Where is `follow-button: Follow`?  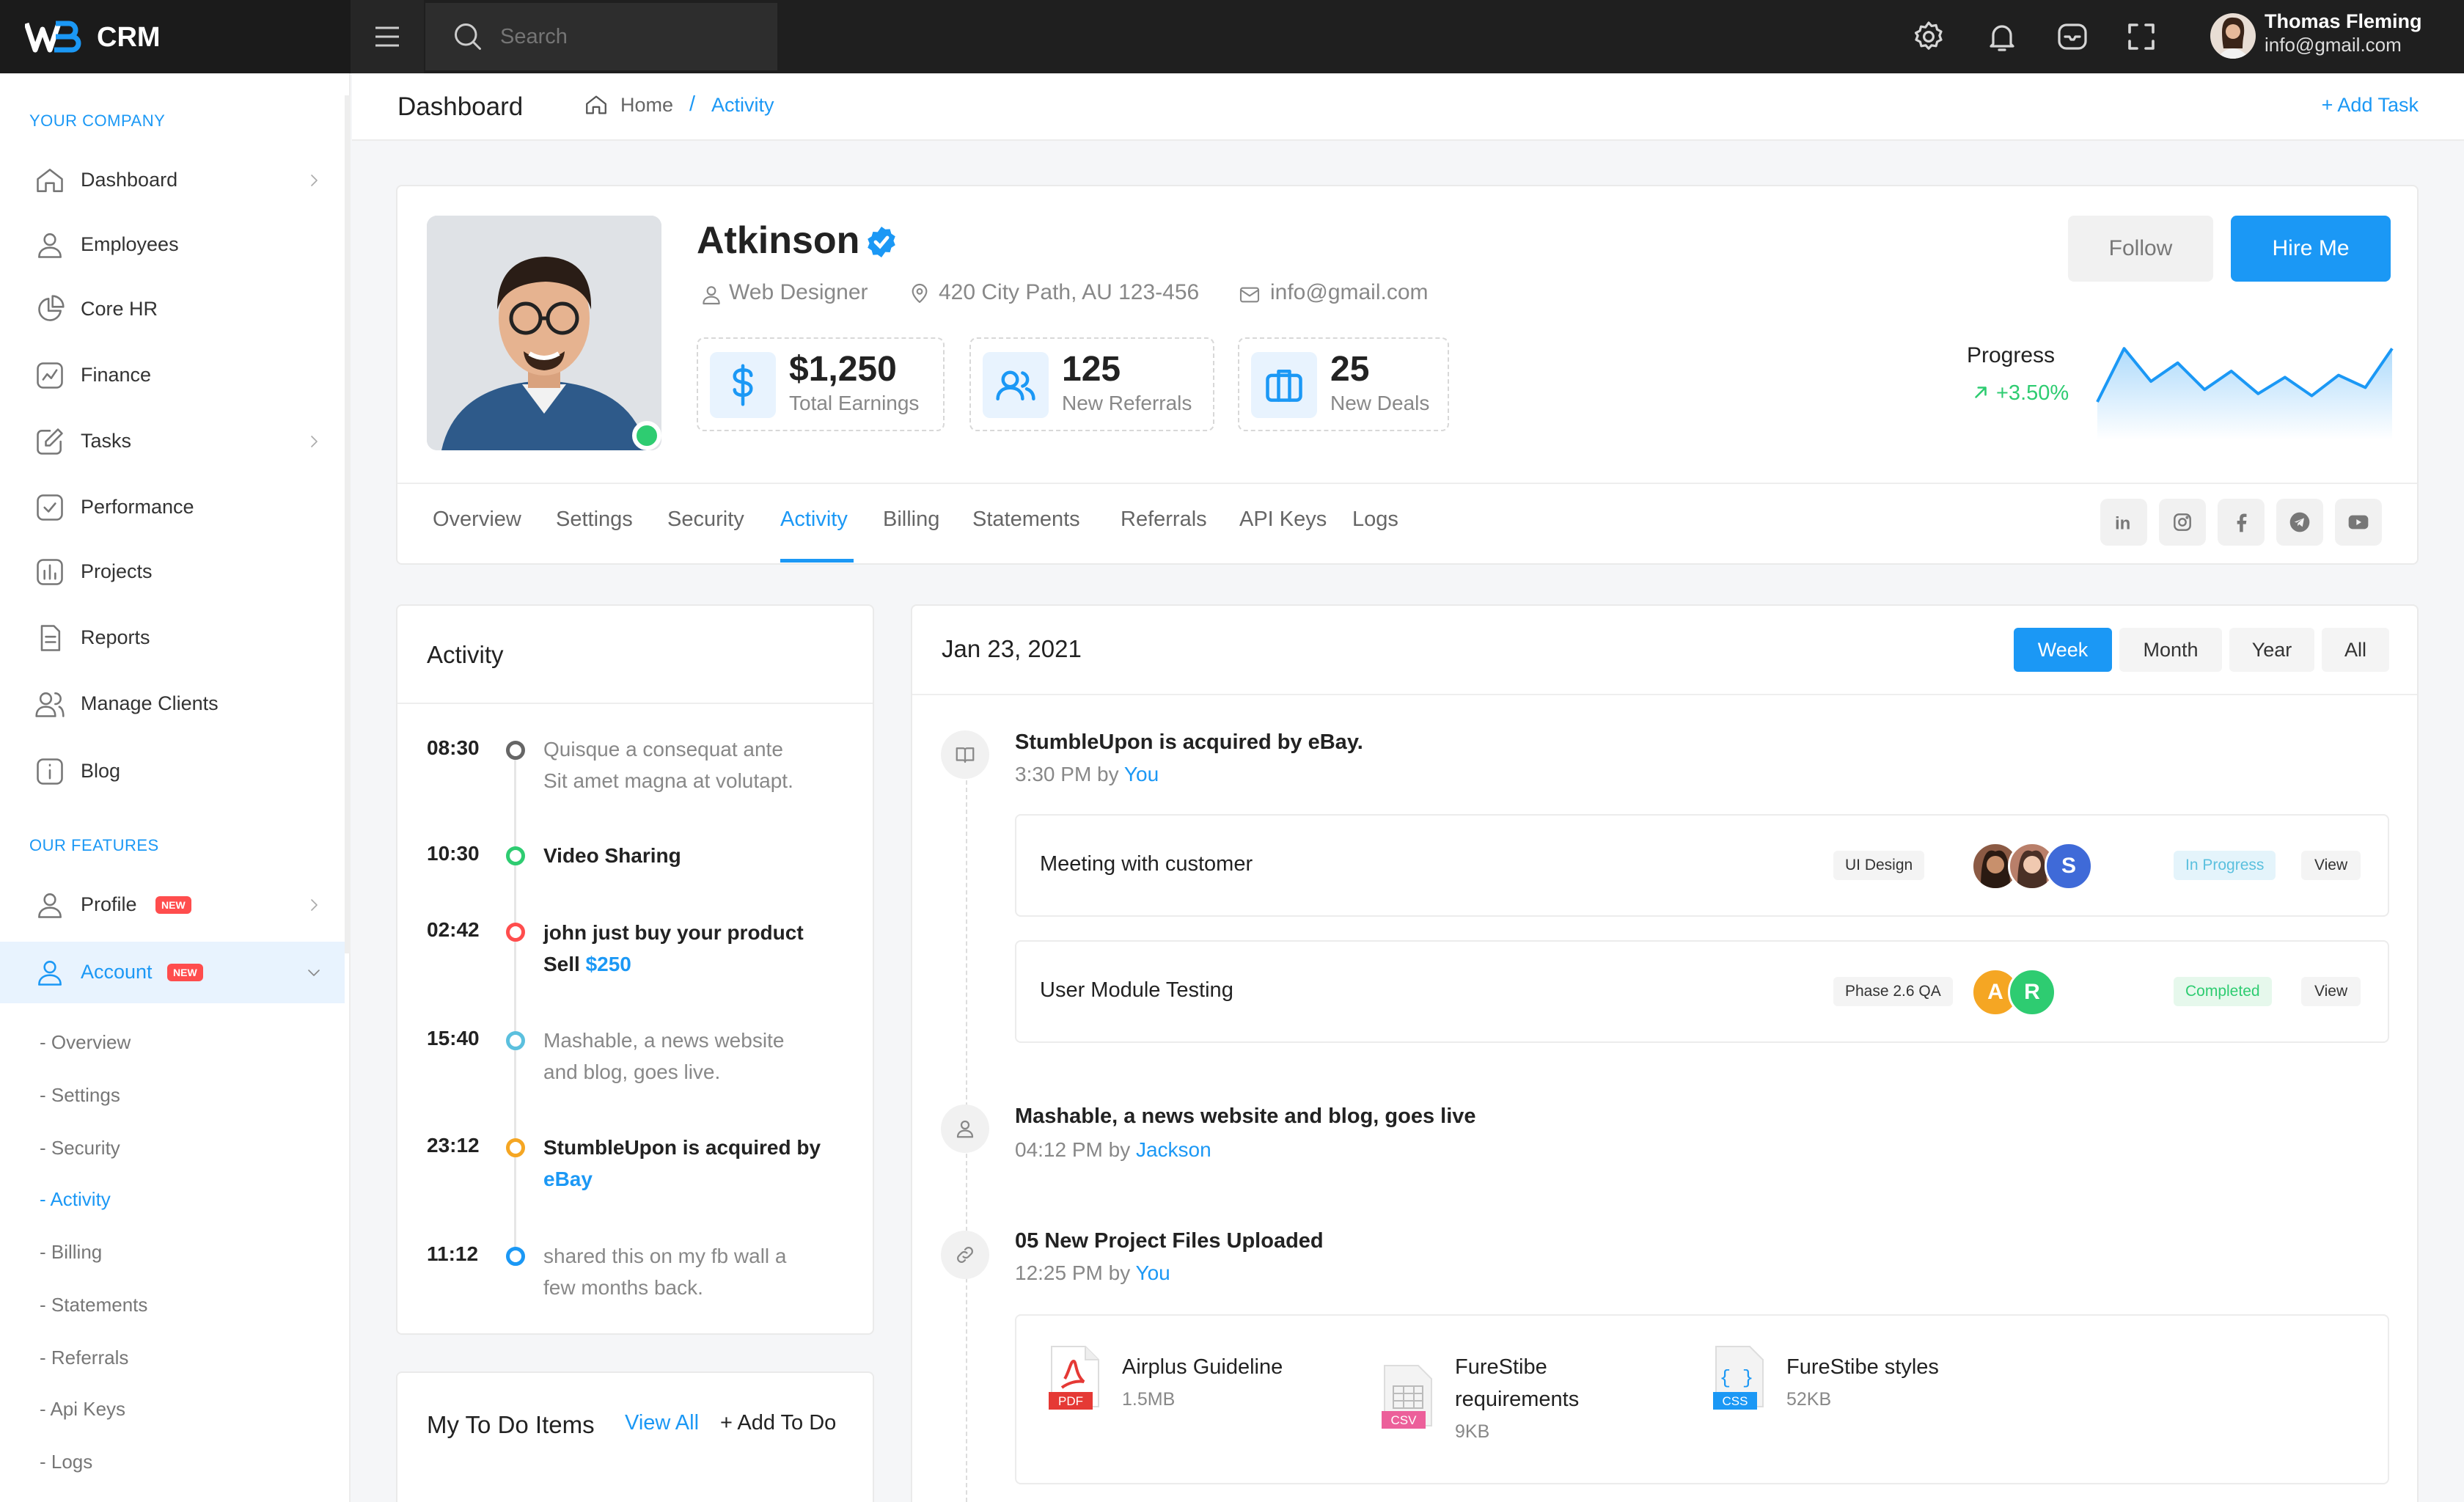
follow-button: Follow is located at coordinates (2140, 249).